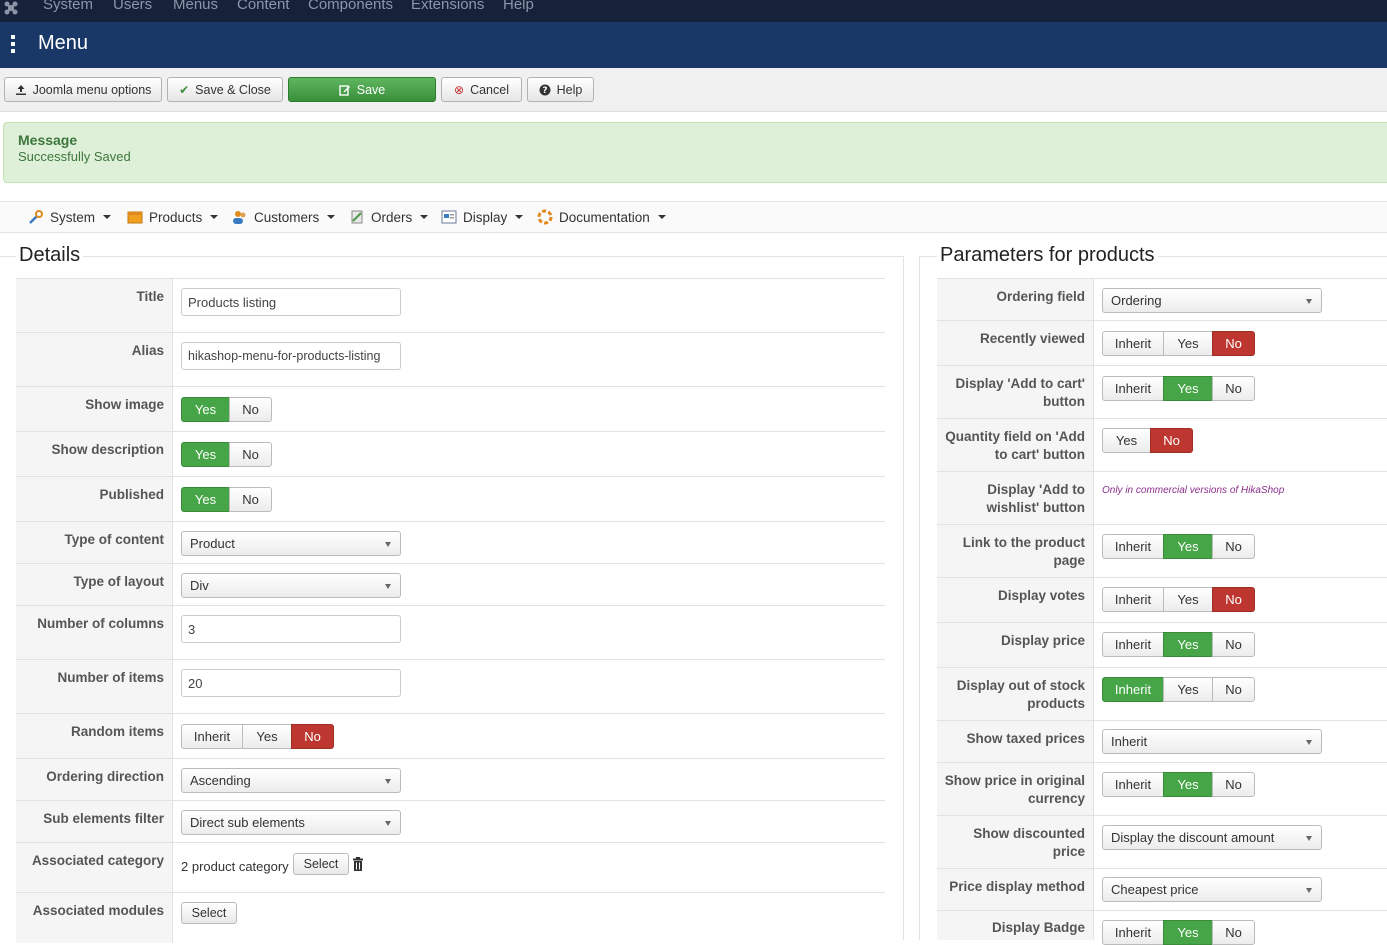  What do you see at coordinates (250, 409) in the screenshot?
I see `show-image-no: No` at bounding box center [250, 409].